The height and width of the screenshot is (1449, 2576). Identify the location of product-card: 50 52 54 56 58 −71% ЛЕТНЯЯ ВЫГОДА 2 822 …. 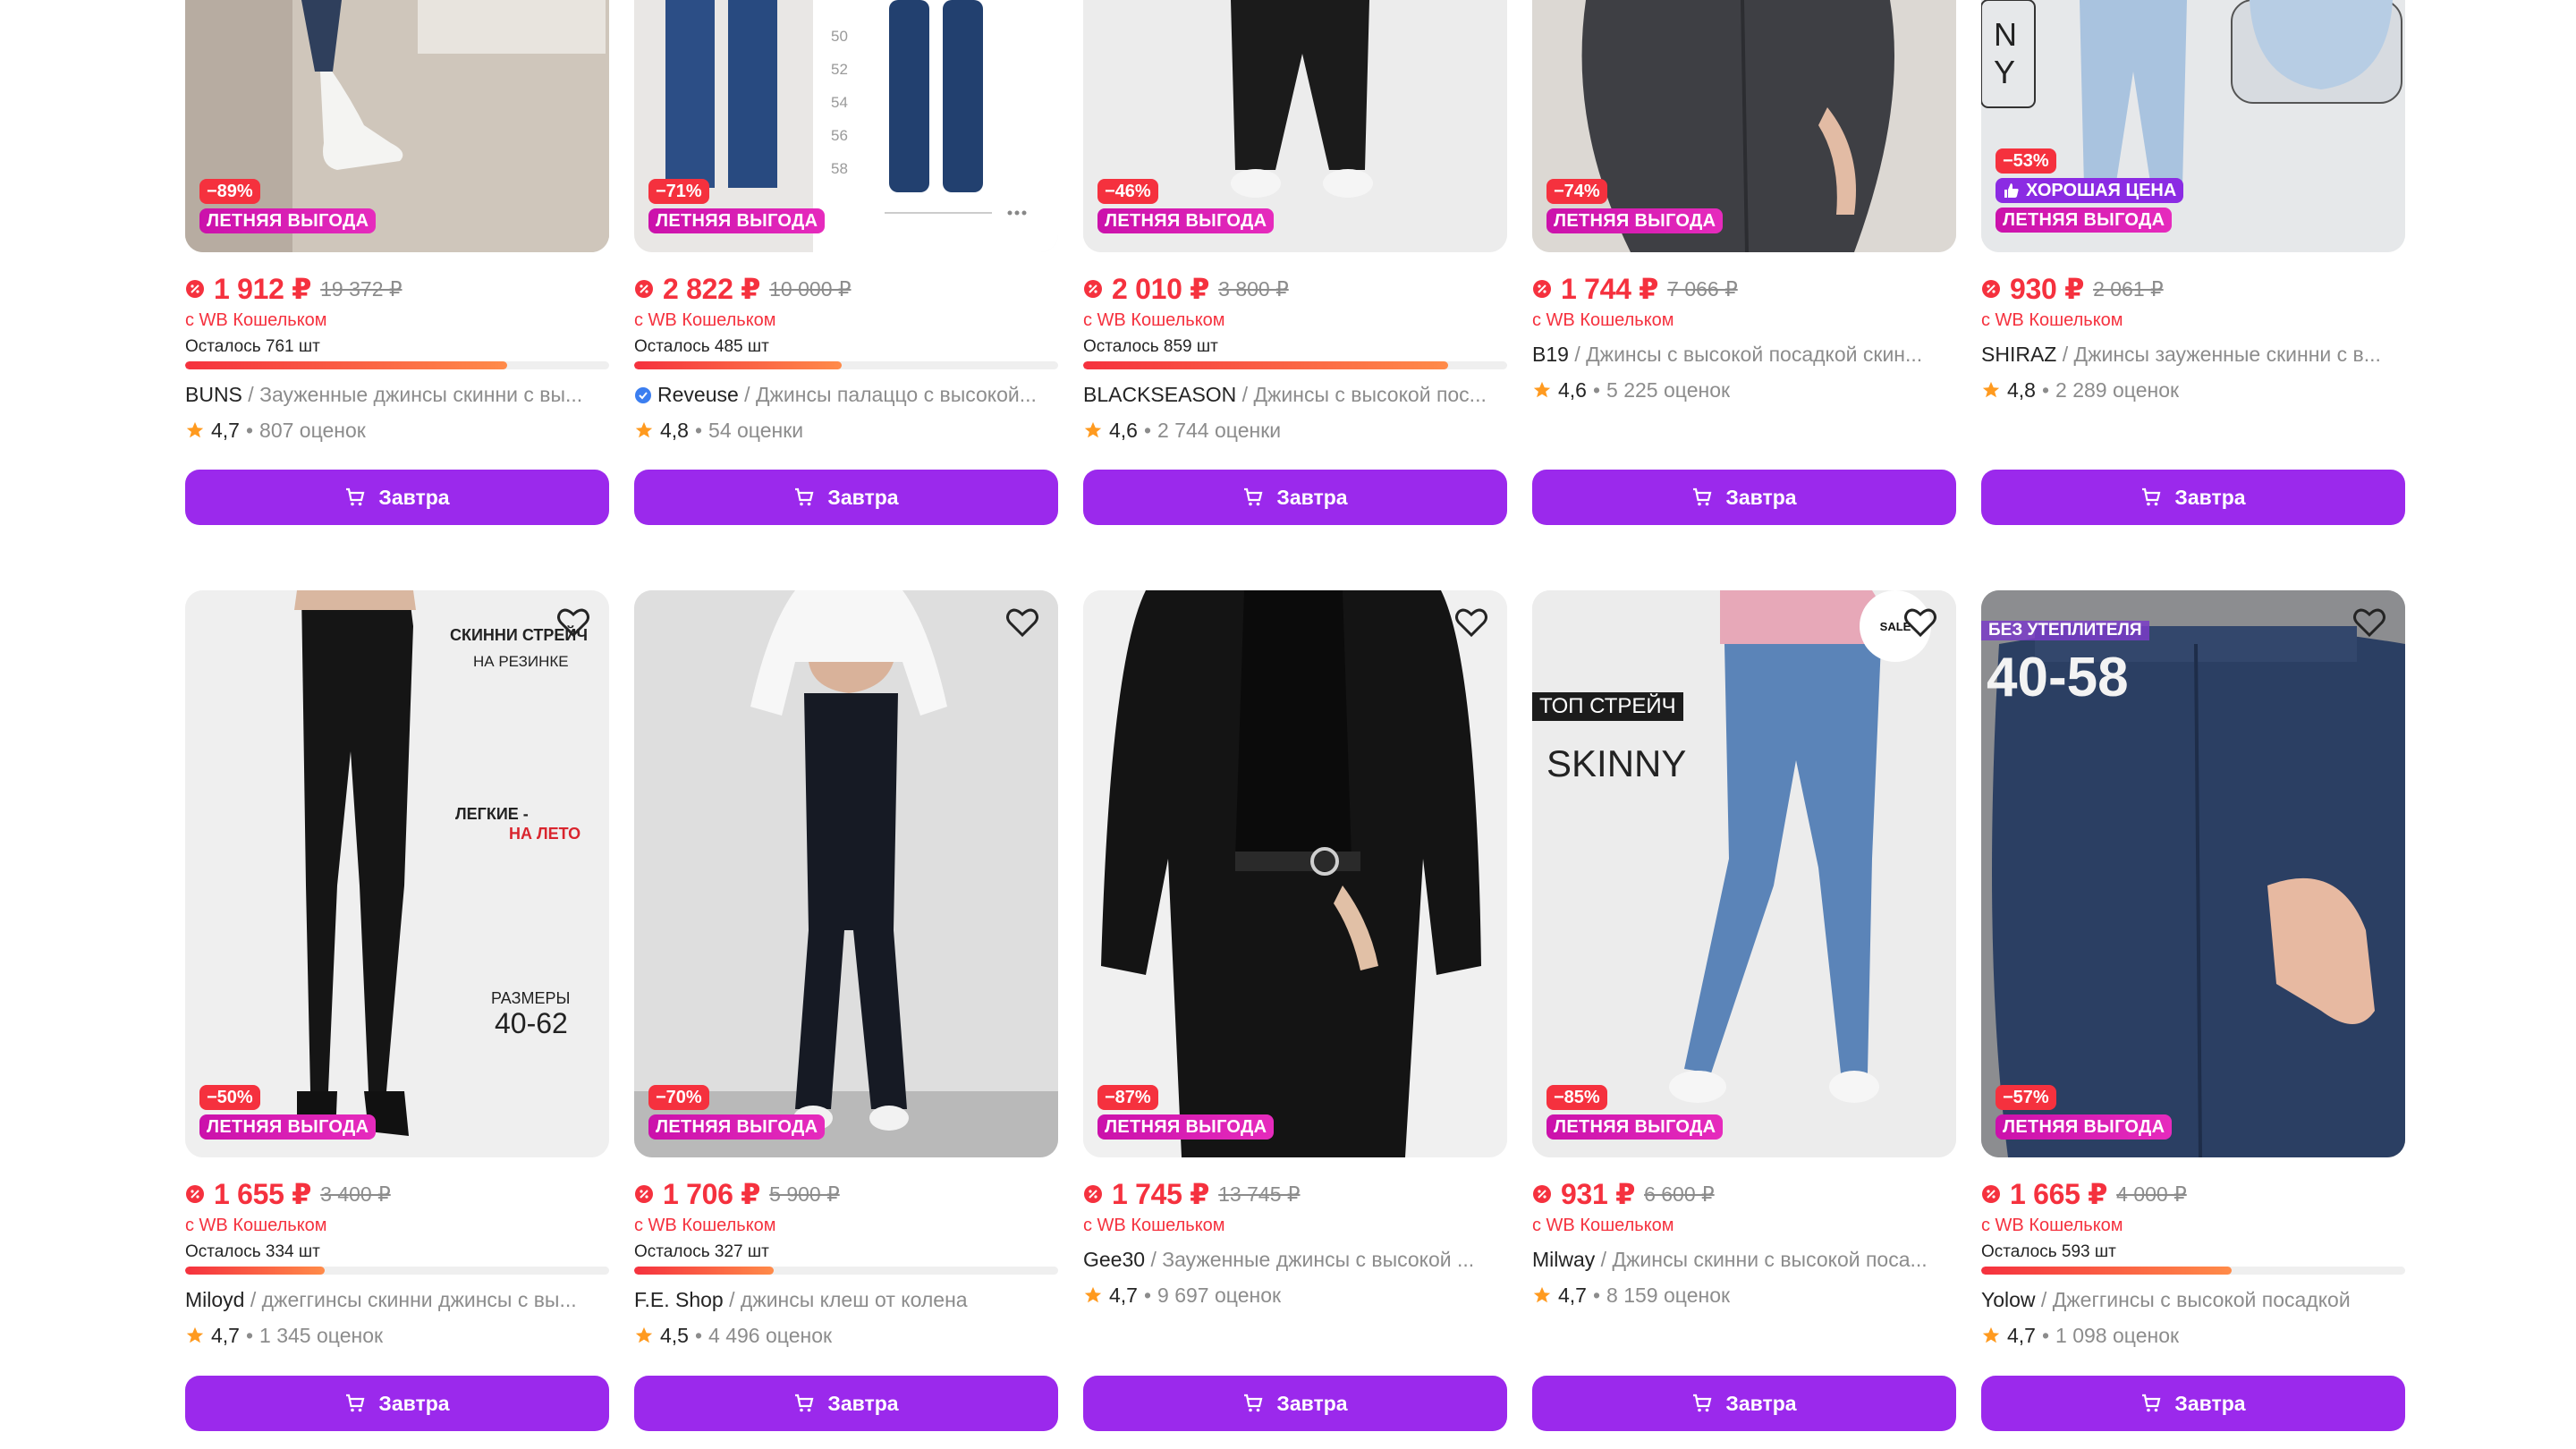
(846, 268).